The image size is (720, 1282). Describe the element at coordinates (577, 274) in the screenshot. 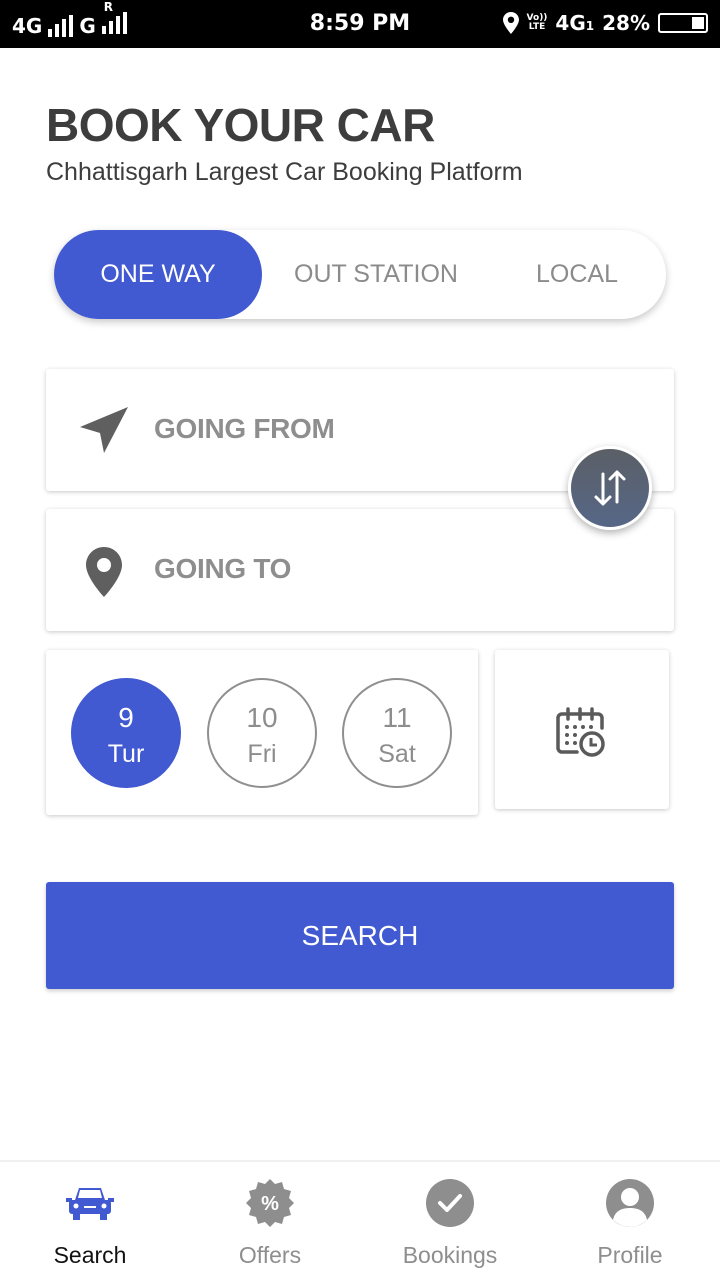

I see `tab-local: LOCAL` at that location.